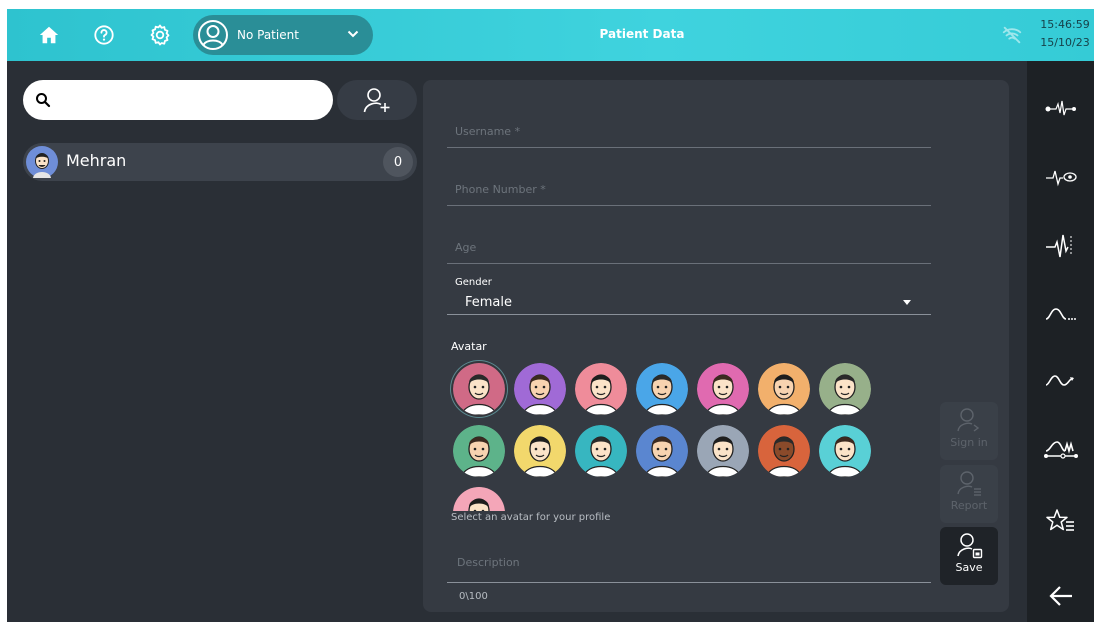  What do you see at coordinates (689, 190) in the screenshot?
I see `phone-number-field: Phone Number *` at bounding box center [689, 190].